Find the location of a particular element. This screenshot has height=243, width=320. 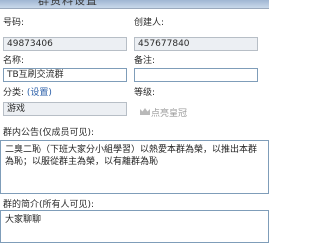

group-number-field: 49873406 is located at coordinates (65, 44).